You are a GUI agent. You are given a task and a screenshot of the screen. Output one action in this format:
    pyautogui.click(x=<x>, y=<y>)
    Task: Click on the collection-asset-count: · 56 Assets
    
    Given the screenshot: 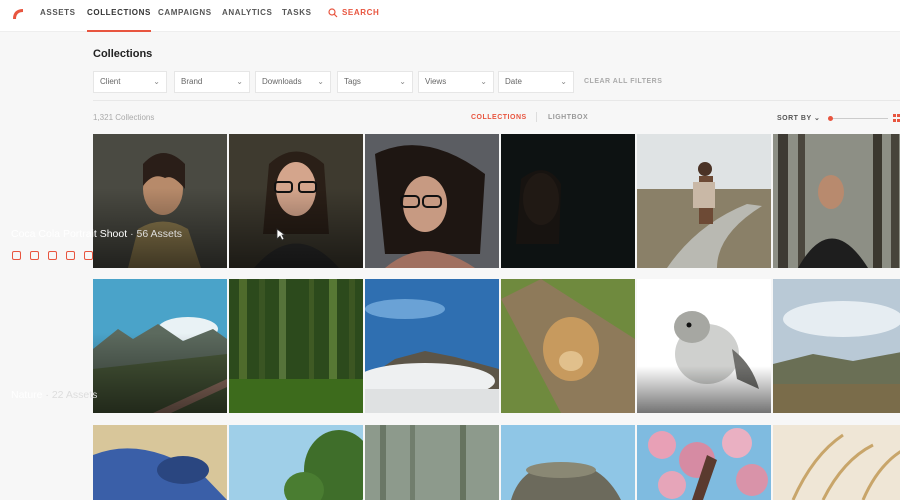 What is the action you would take?
    pyautogui.click(x=155, y=234)
    